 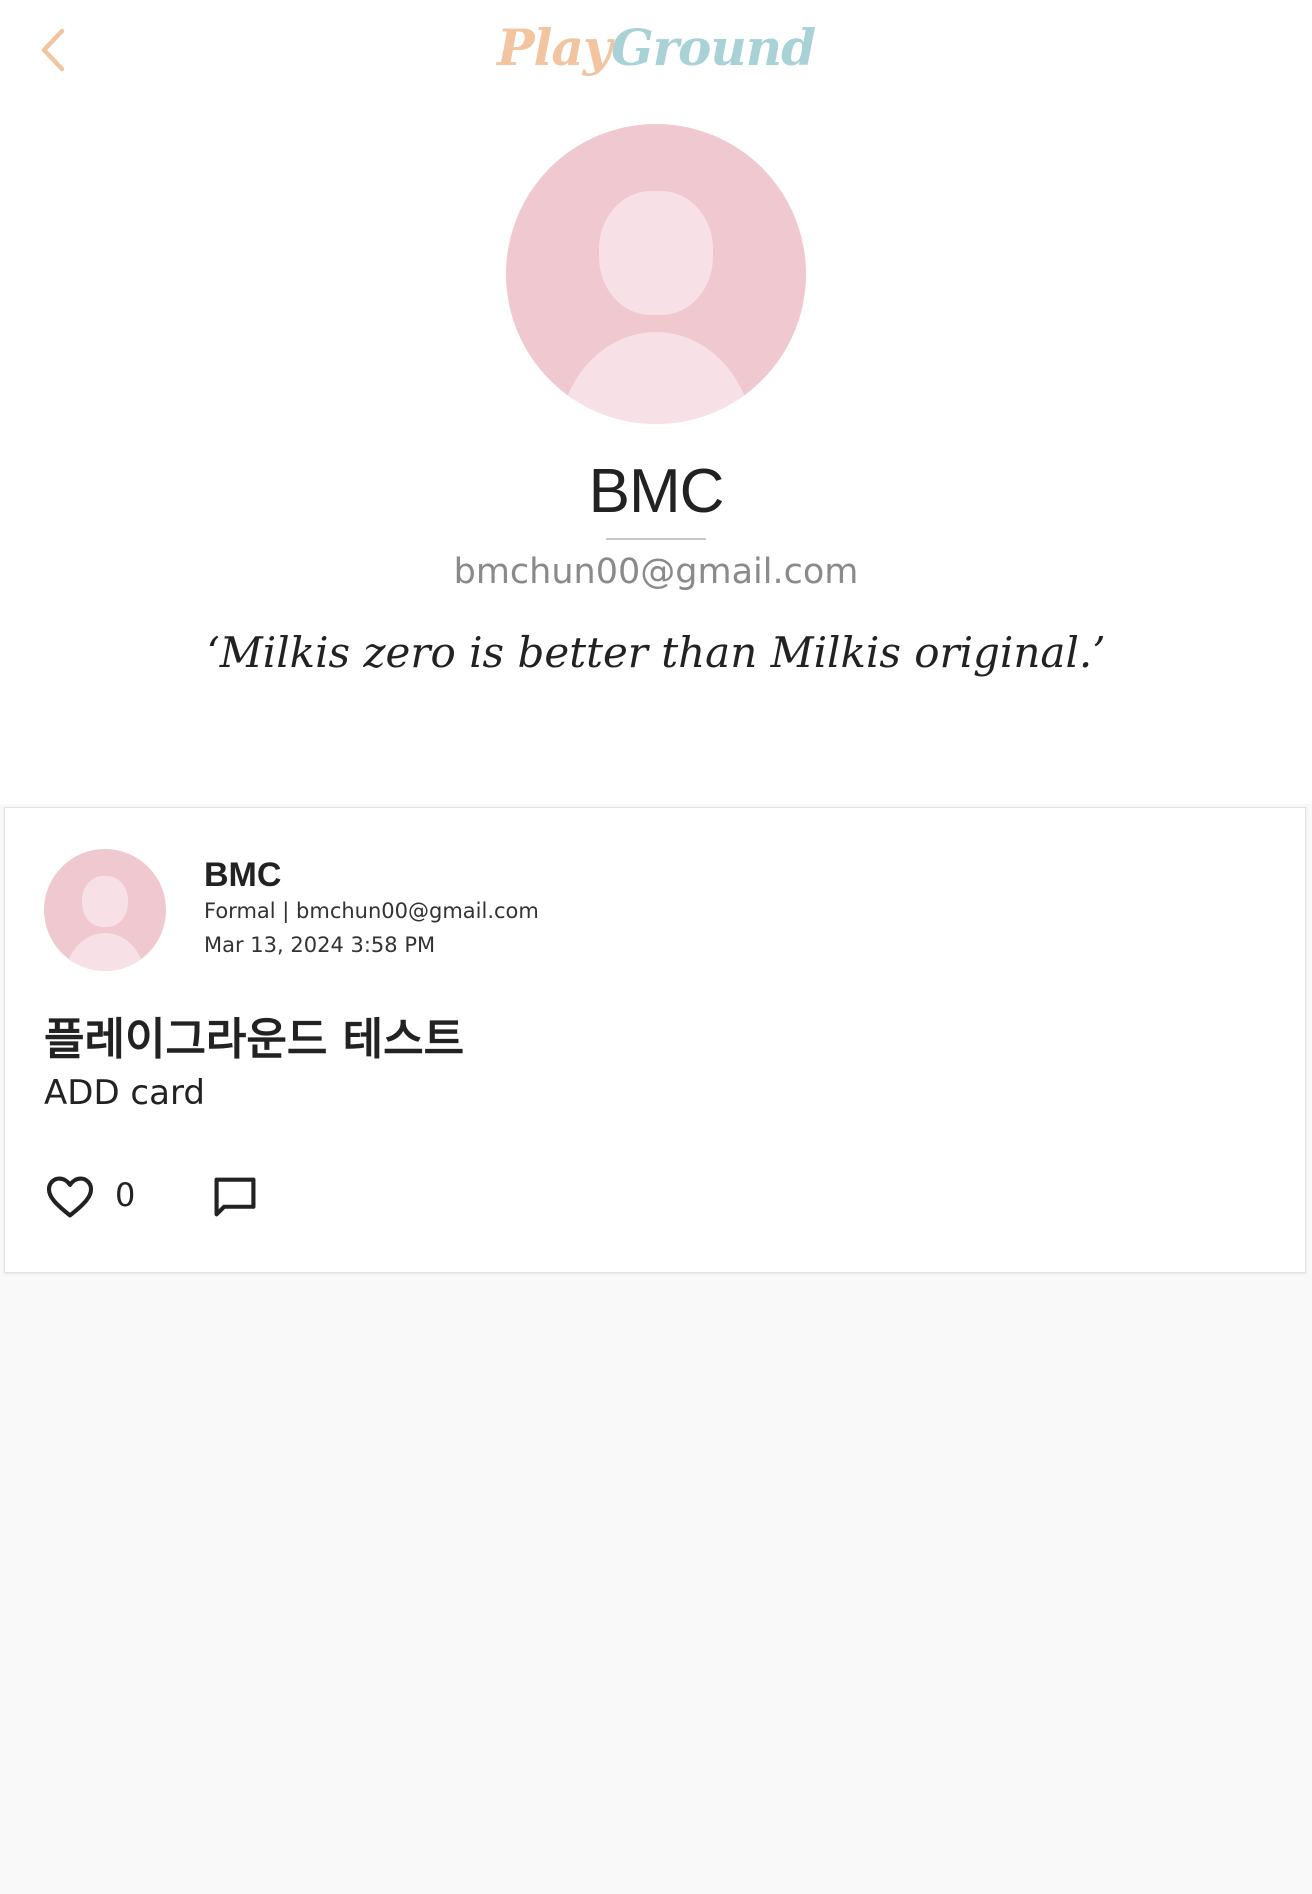 I want to click on comment-icon, so click(x=235, y=1197).